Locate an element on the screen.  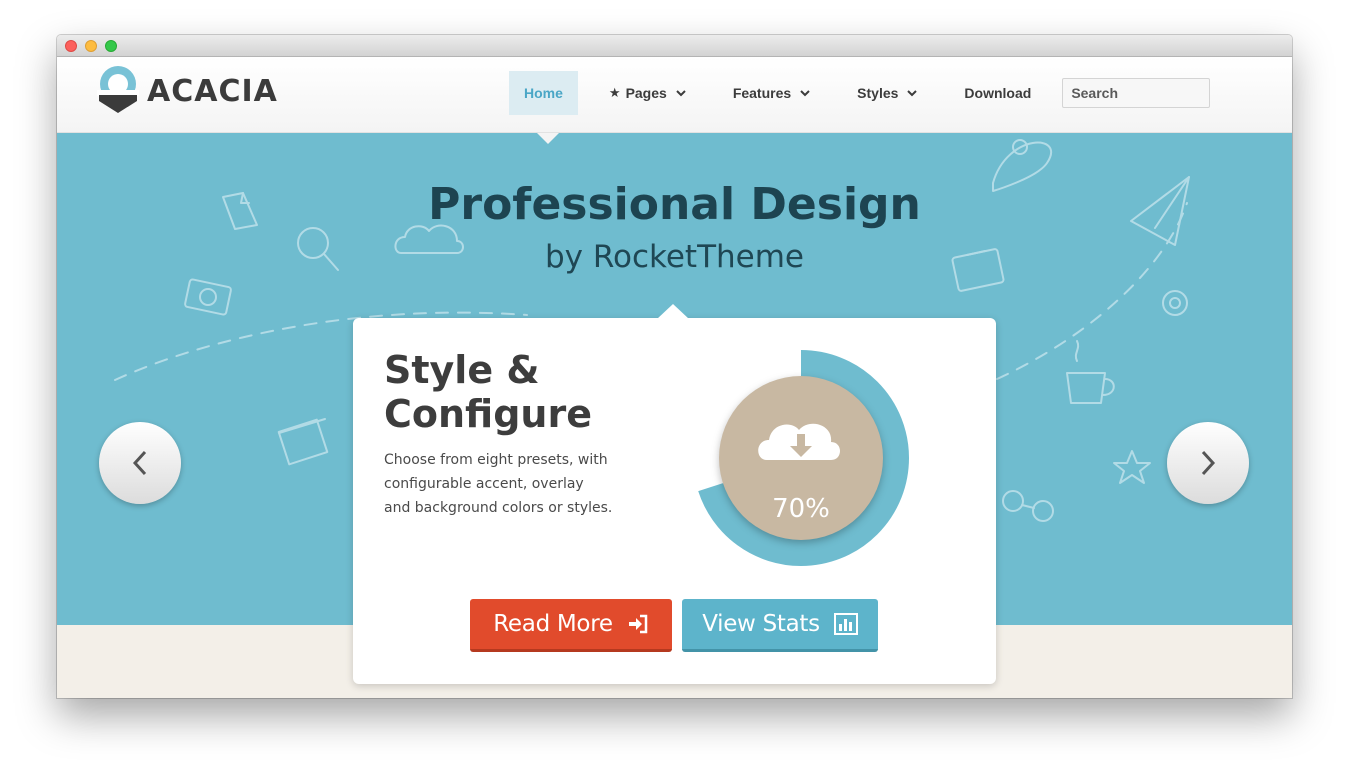
coffee-cup-icon is located at coordinates (1090, 372).